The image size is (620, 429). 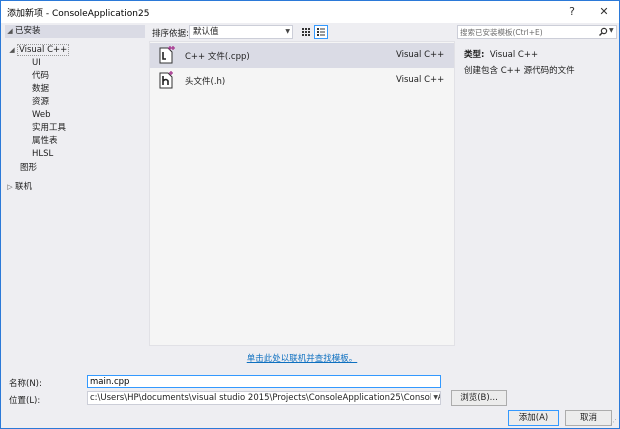 I want to click on type-value: Visual C++, so click(x=514, y=55).